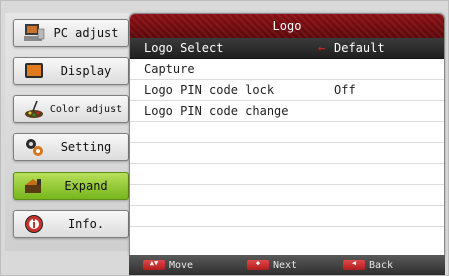 The image size is (449, 276). Describe the element at coordinates (34, 109) in the screenshot. I see `color-adjust-icon` at that location.